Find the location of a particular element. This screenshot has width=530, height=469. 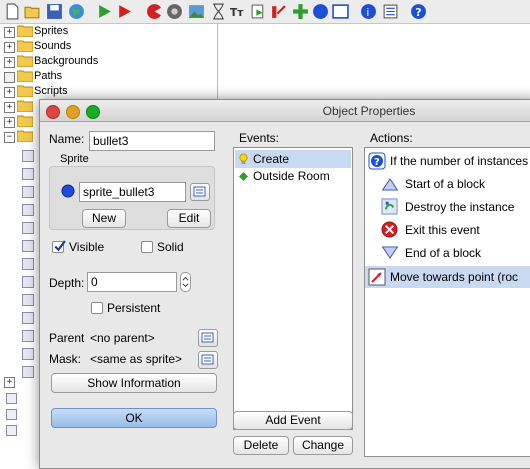

action-item-exit-event: Exit this event is located at coordinates (454, 230).